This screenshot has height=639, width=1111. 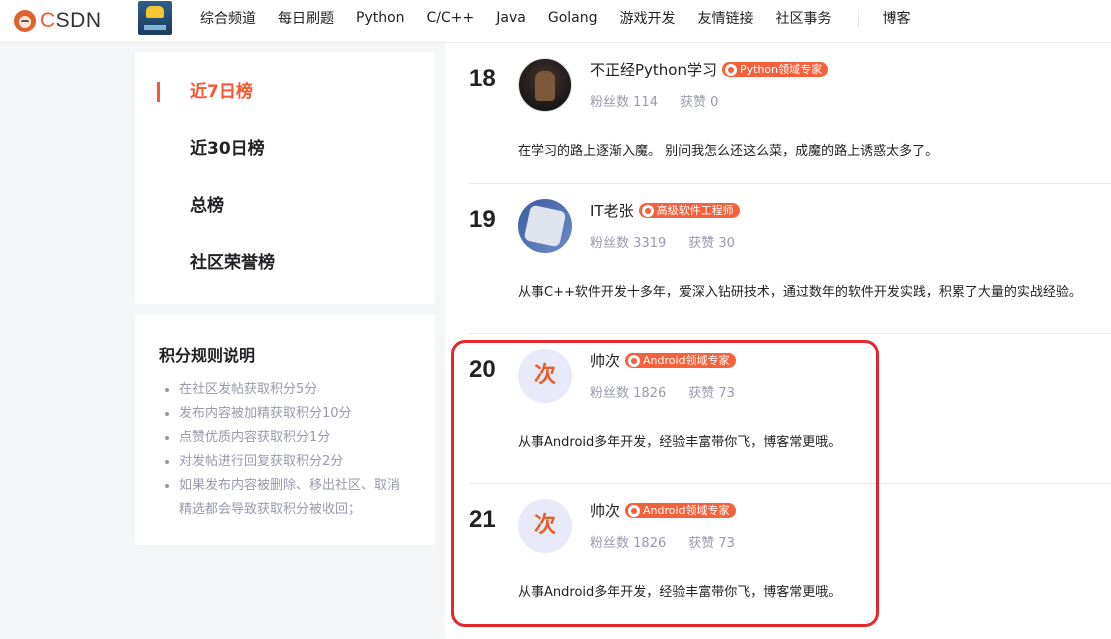 I want to click on user-name: IT老张, so click(x=612, y=210).